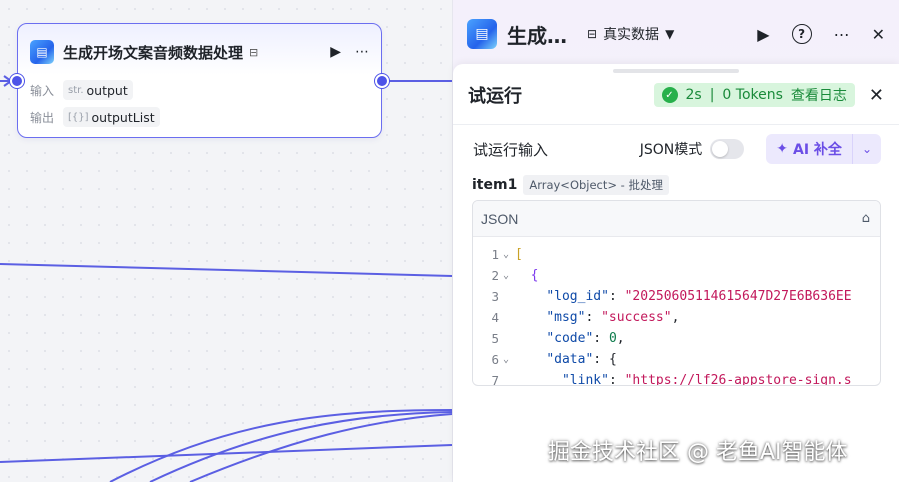 The image size is (899, 482). What do you see at coordinates (585, 317) in the screenshot?
I see `code-line: 4 "msg": "success",` at bounding box center [585, 317].